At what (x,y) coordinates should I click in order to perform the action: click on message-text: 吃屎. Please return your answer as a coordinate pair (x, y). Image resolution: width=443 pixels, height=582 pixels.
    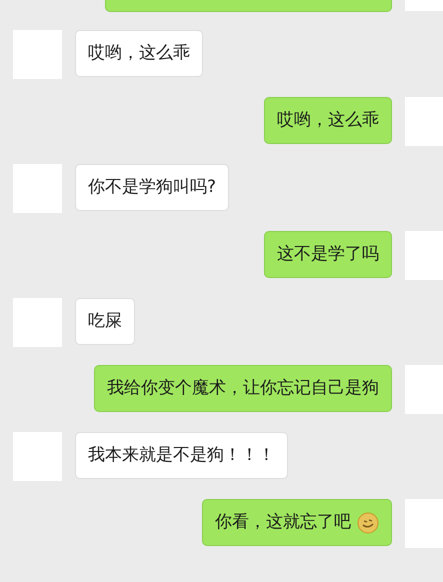
    Looking at the image, I should click on (105, 321).